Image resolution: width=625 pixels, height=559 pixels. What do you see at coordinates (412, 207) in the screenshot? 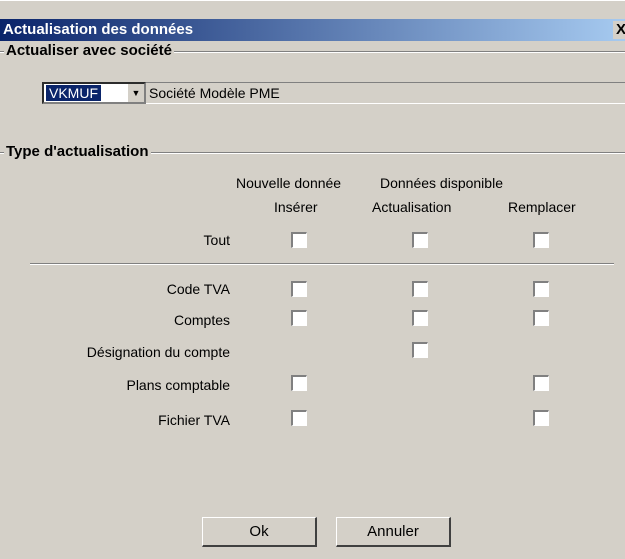
I see `column-update: Actualisation` at bounding box center [412, 207].